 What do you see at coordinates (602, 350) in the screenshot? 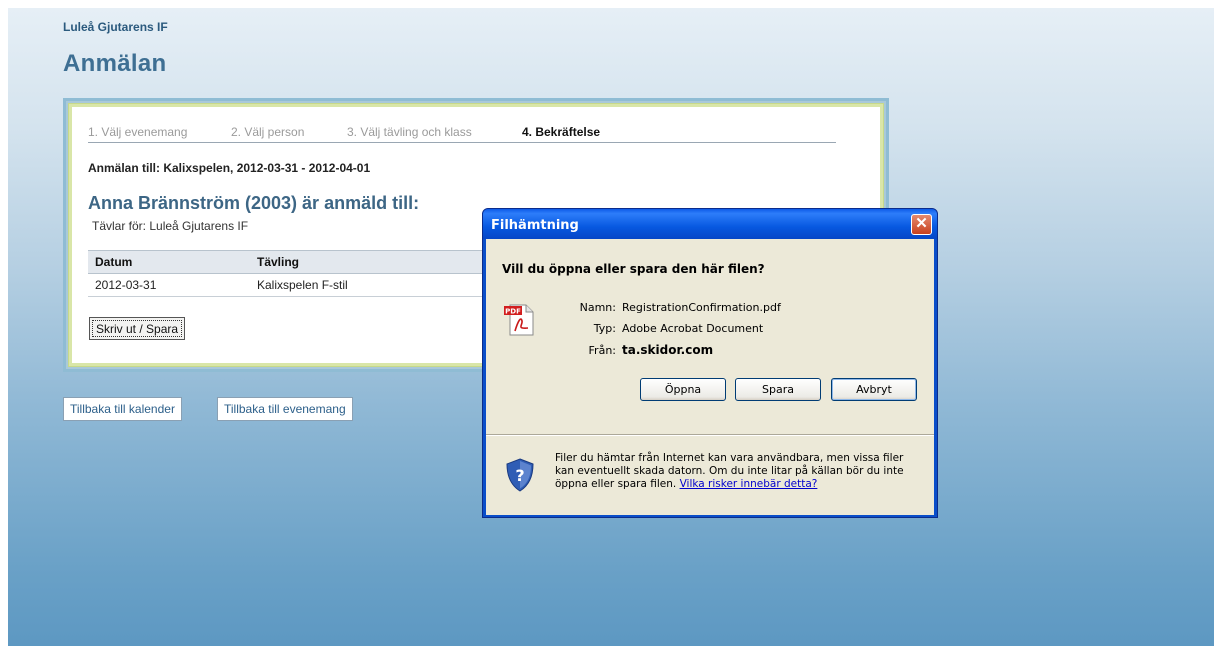
I see `from-label: Från:` at bounding box center [602, 350].